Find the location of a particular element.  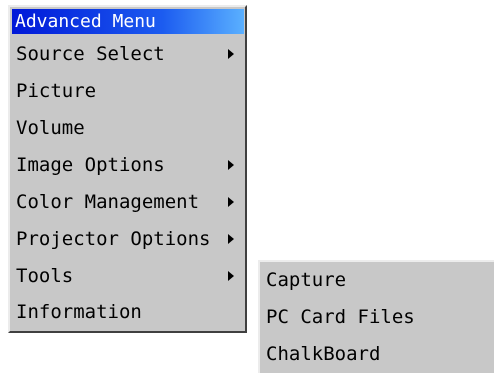

menu-item-projector-options: Projector Options is located at coordinates (129, 239).